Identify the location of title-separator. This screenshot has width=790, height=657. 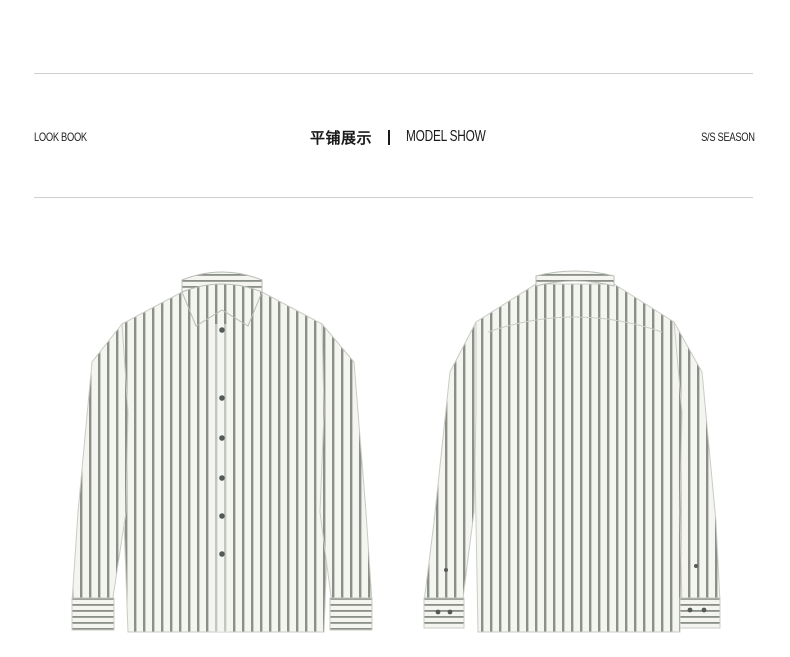
(389, 137).